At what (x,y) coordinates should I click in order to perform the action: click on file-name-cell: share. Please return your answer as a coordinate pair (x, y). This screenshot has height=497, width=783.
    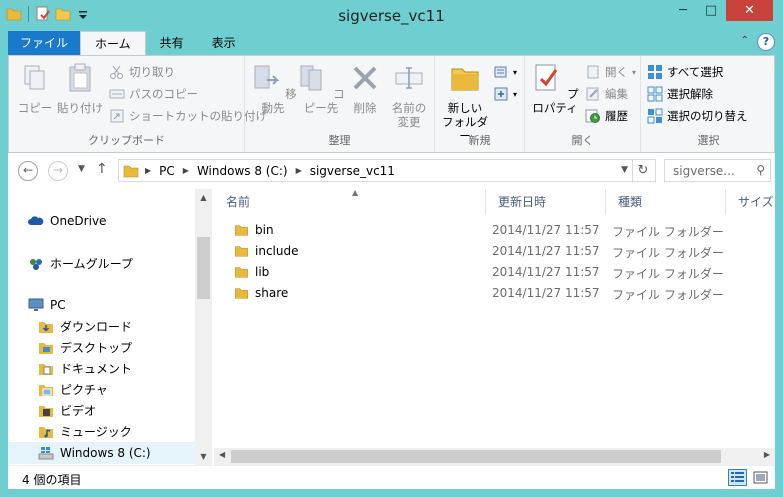
    Looking at the image, I should click on (261, 293).